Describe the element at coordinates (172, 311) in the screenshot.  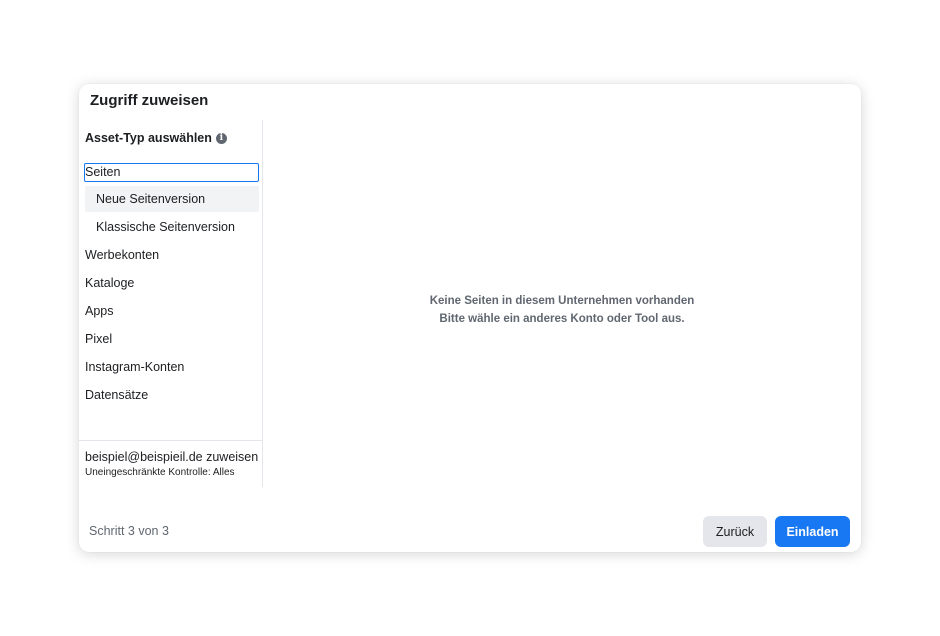
I see `asset-item-apps: Apps` at that location.